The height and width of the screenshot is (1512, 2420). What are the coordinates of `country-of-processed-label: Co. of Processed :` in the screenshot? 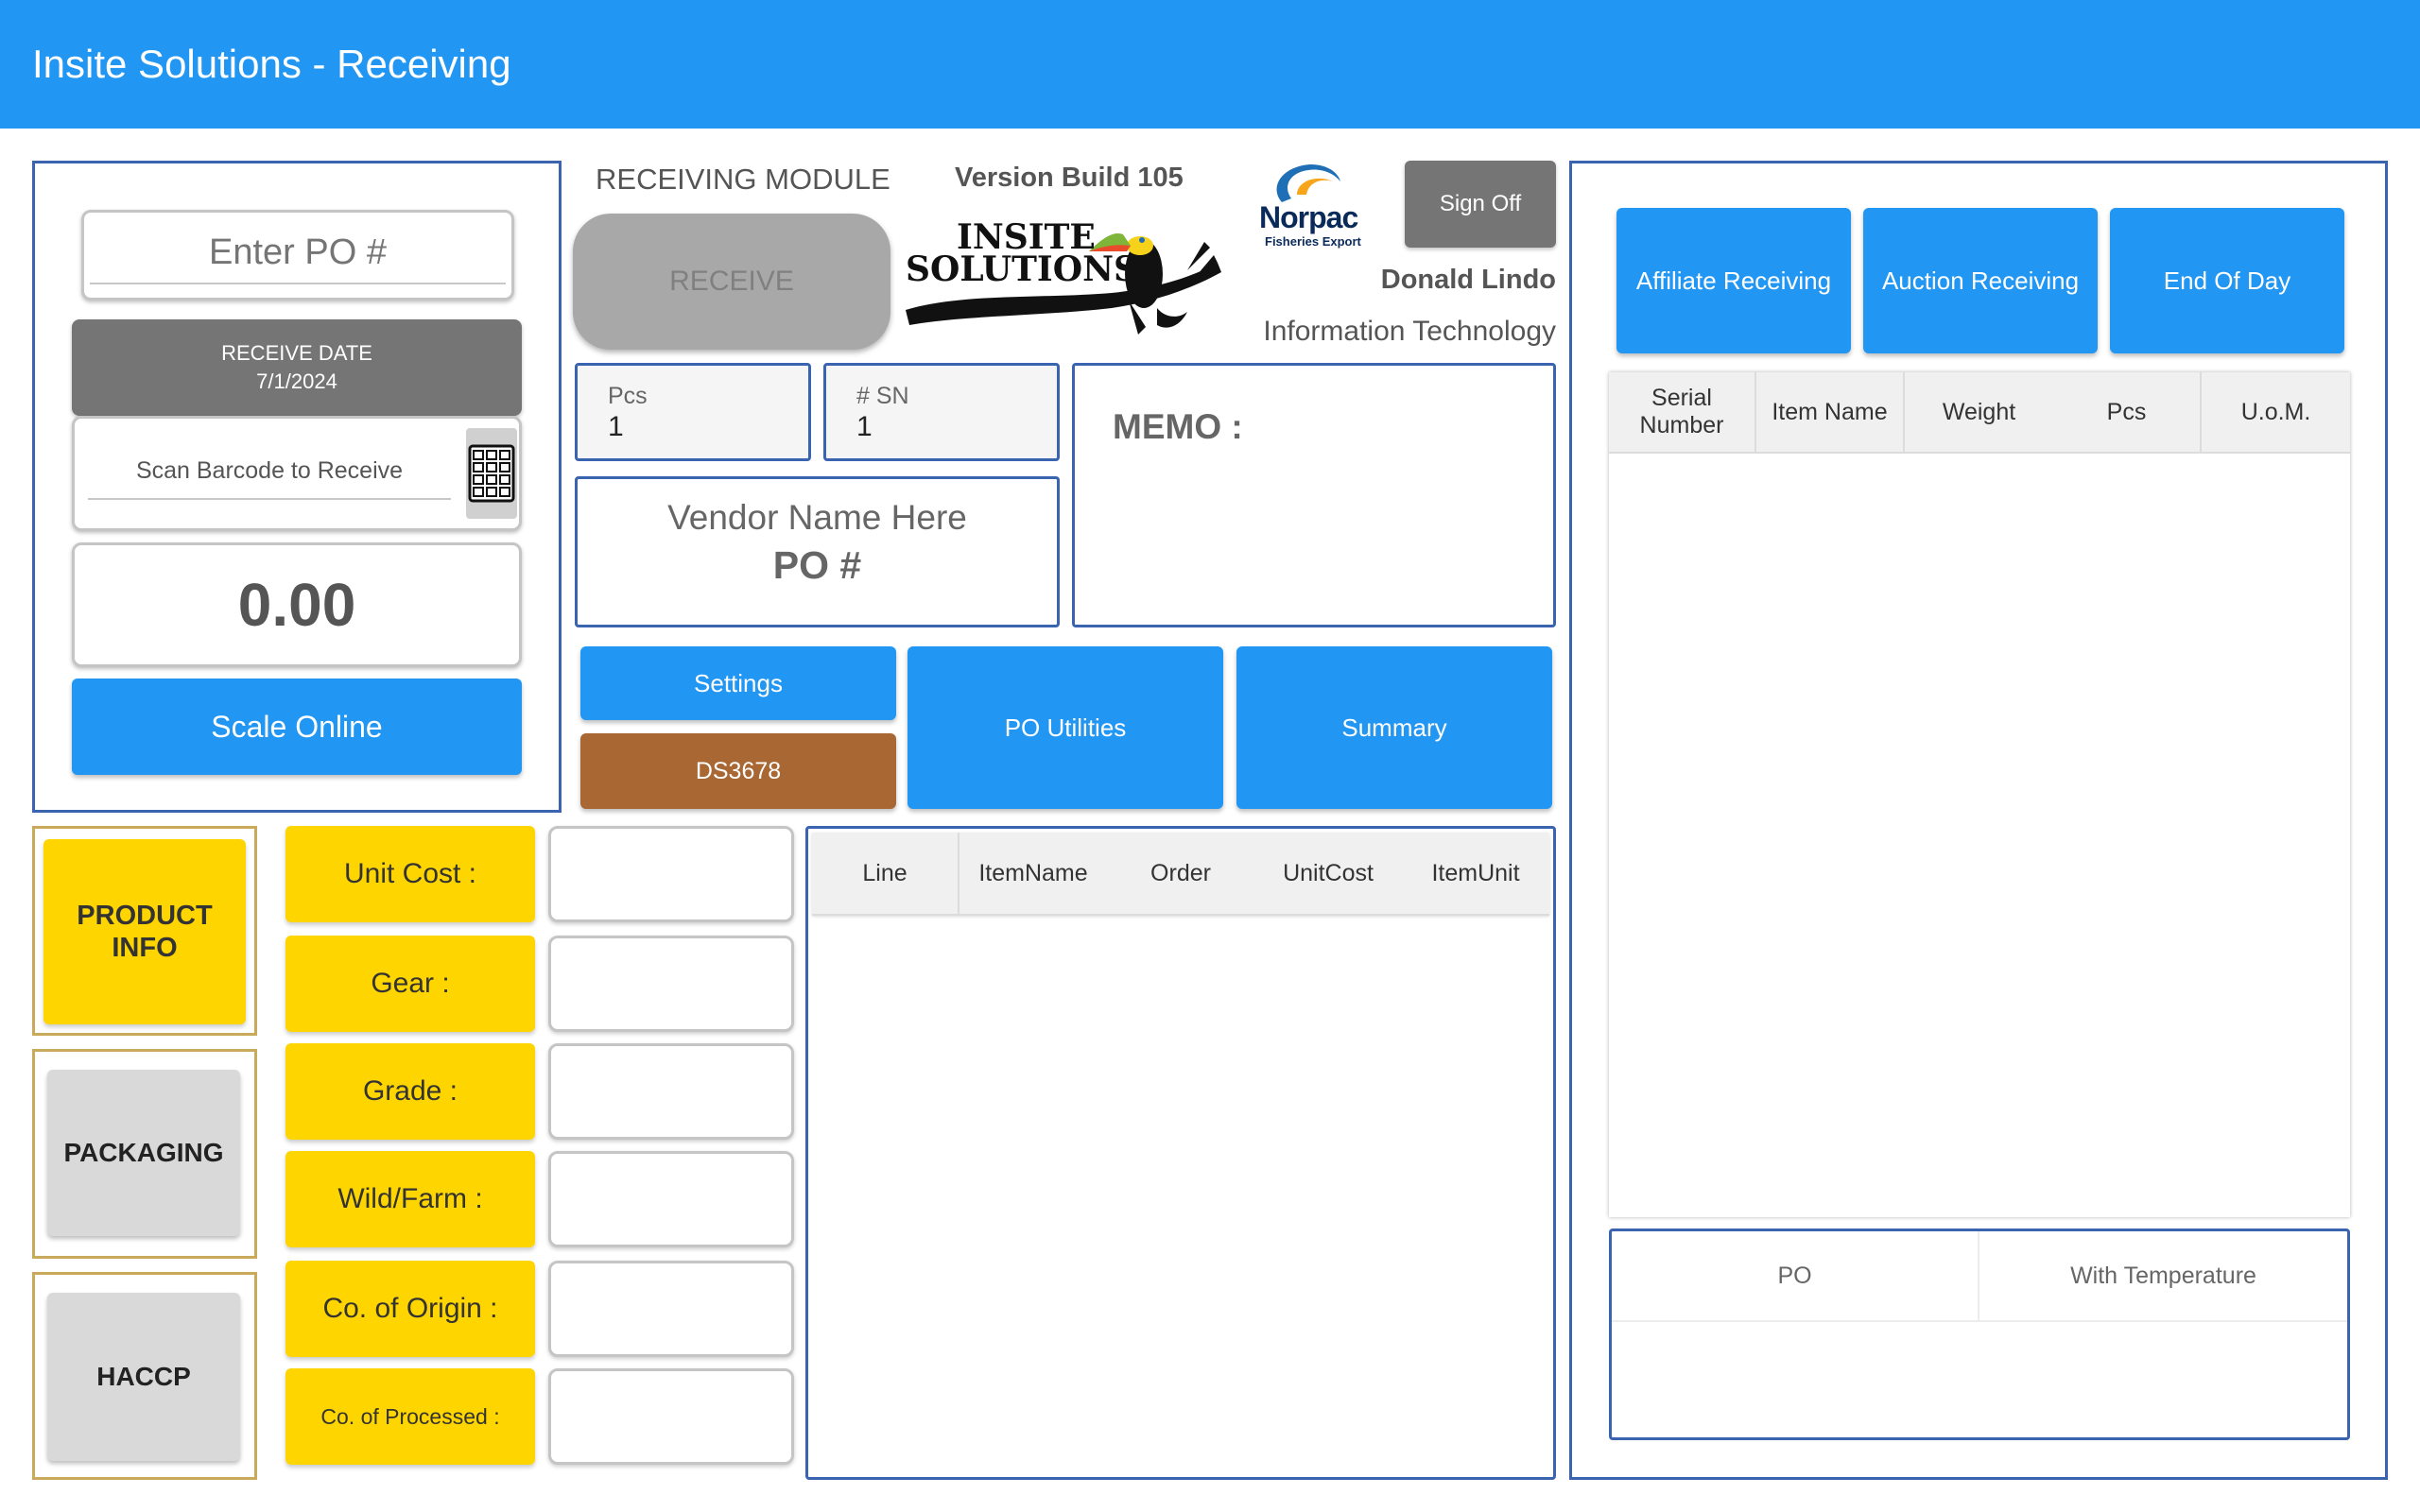 It's located at (410, 1416).